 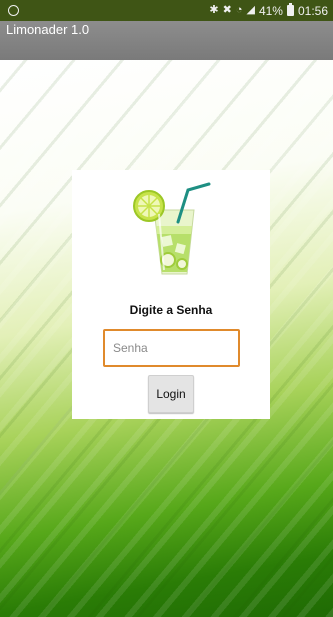 What do you see at coordinates (171, 348) in the screenshot?
I see `password-input` at bounding box center [171, 348].